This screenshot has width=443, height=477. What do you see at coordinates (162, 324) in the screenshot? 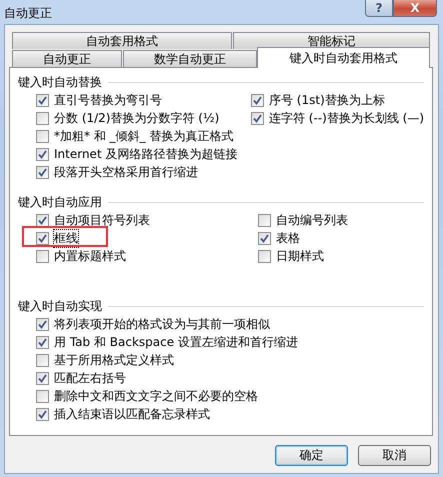
I see `checkbox-label: 将列表项开始的格式设为与其前一项相似` at bounding box center [162, 324].